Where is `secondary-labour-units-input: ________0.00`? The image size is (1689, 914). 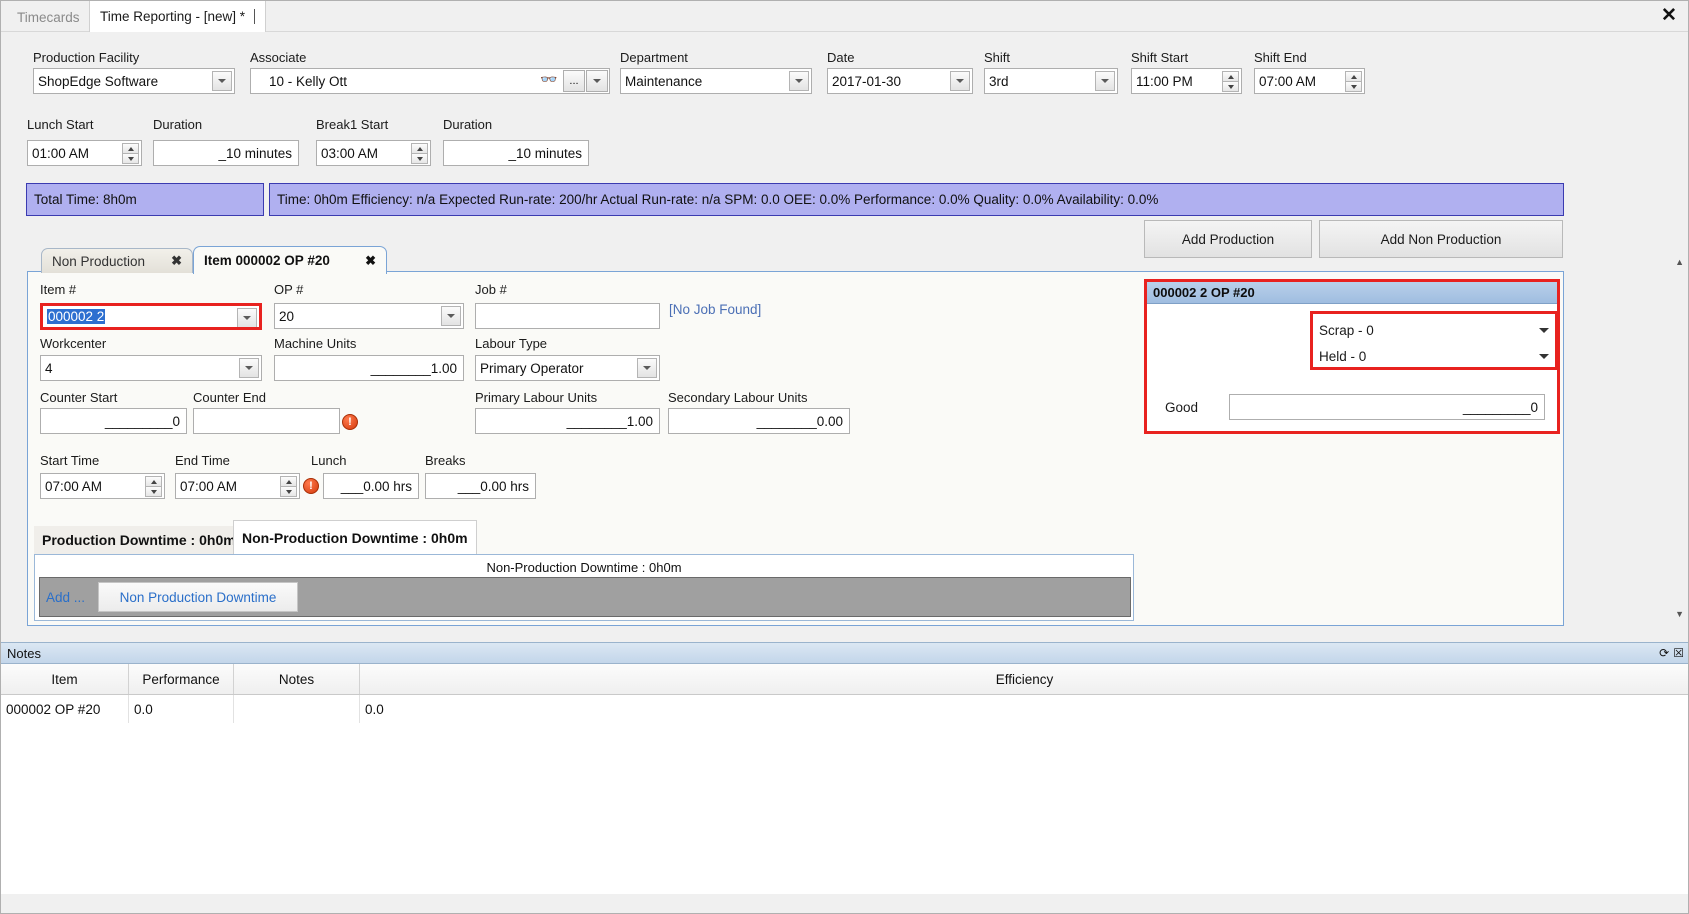 secondary-labour-units-input: ________0.00 is located at coordinates (759, 421).